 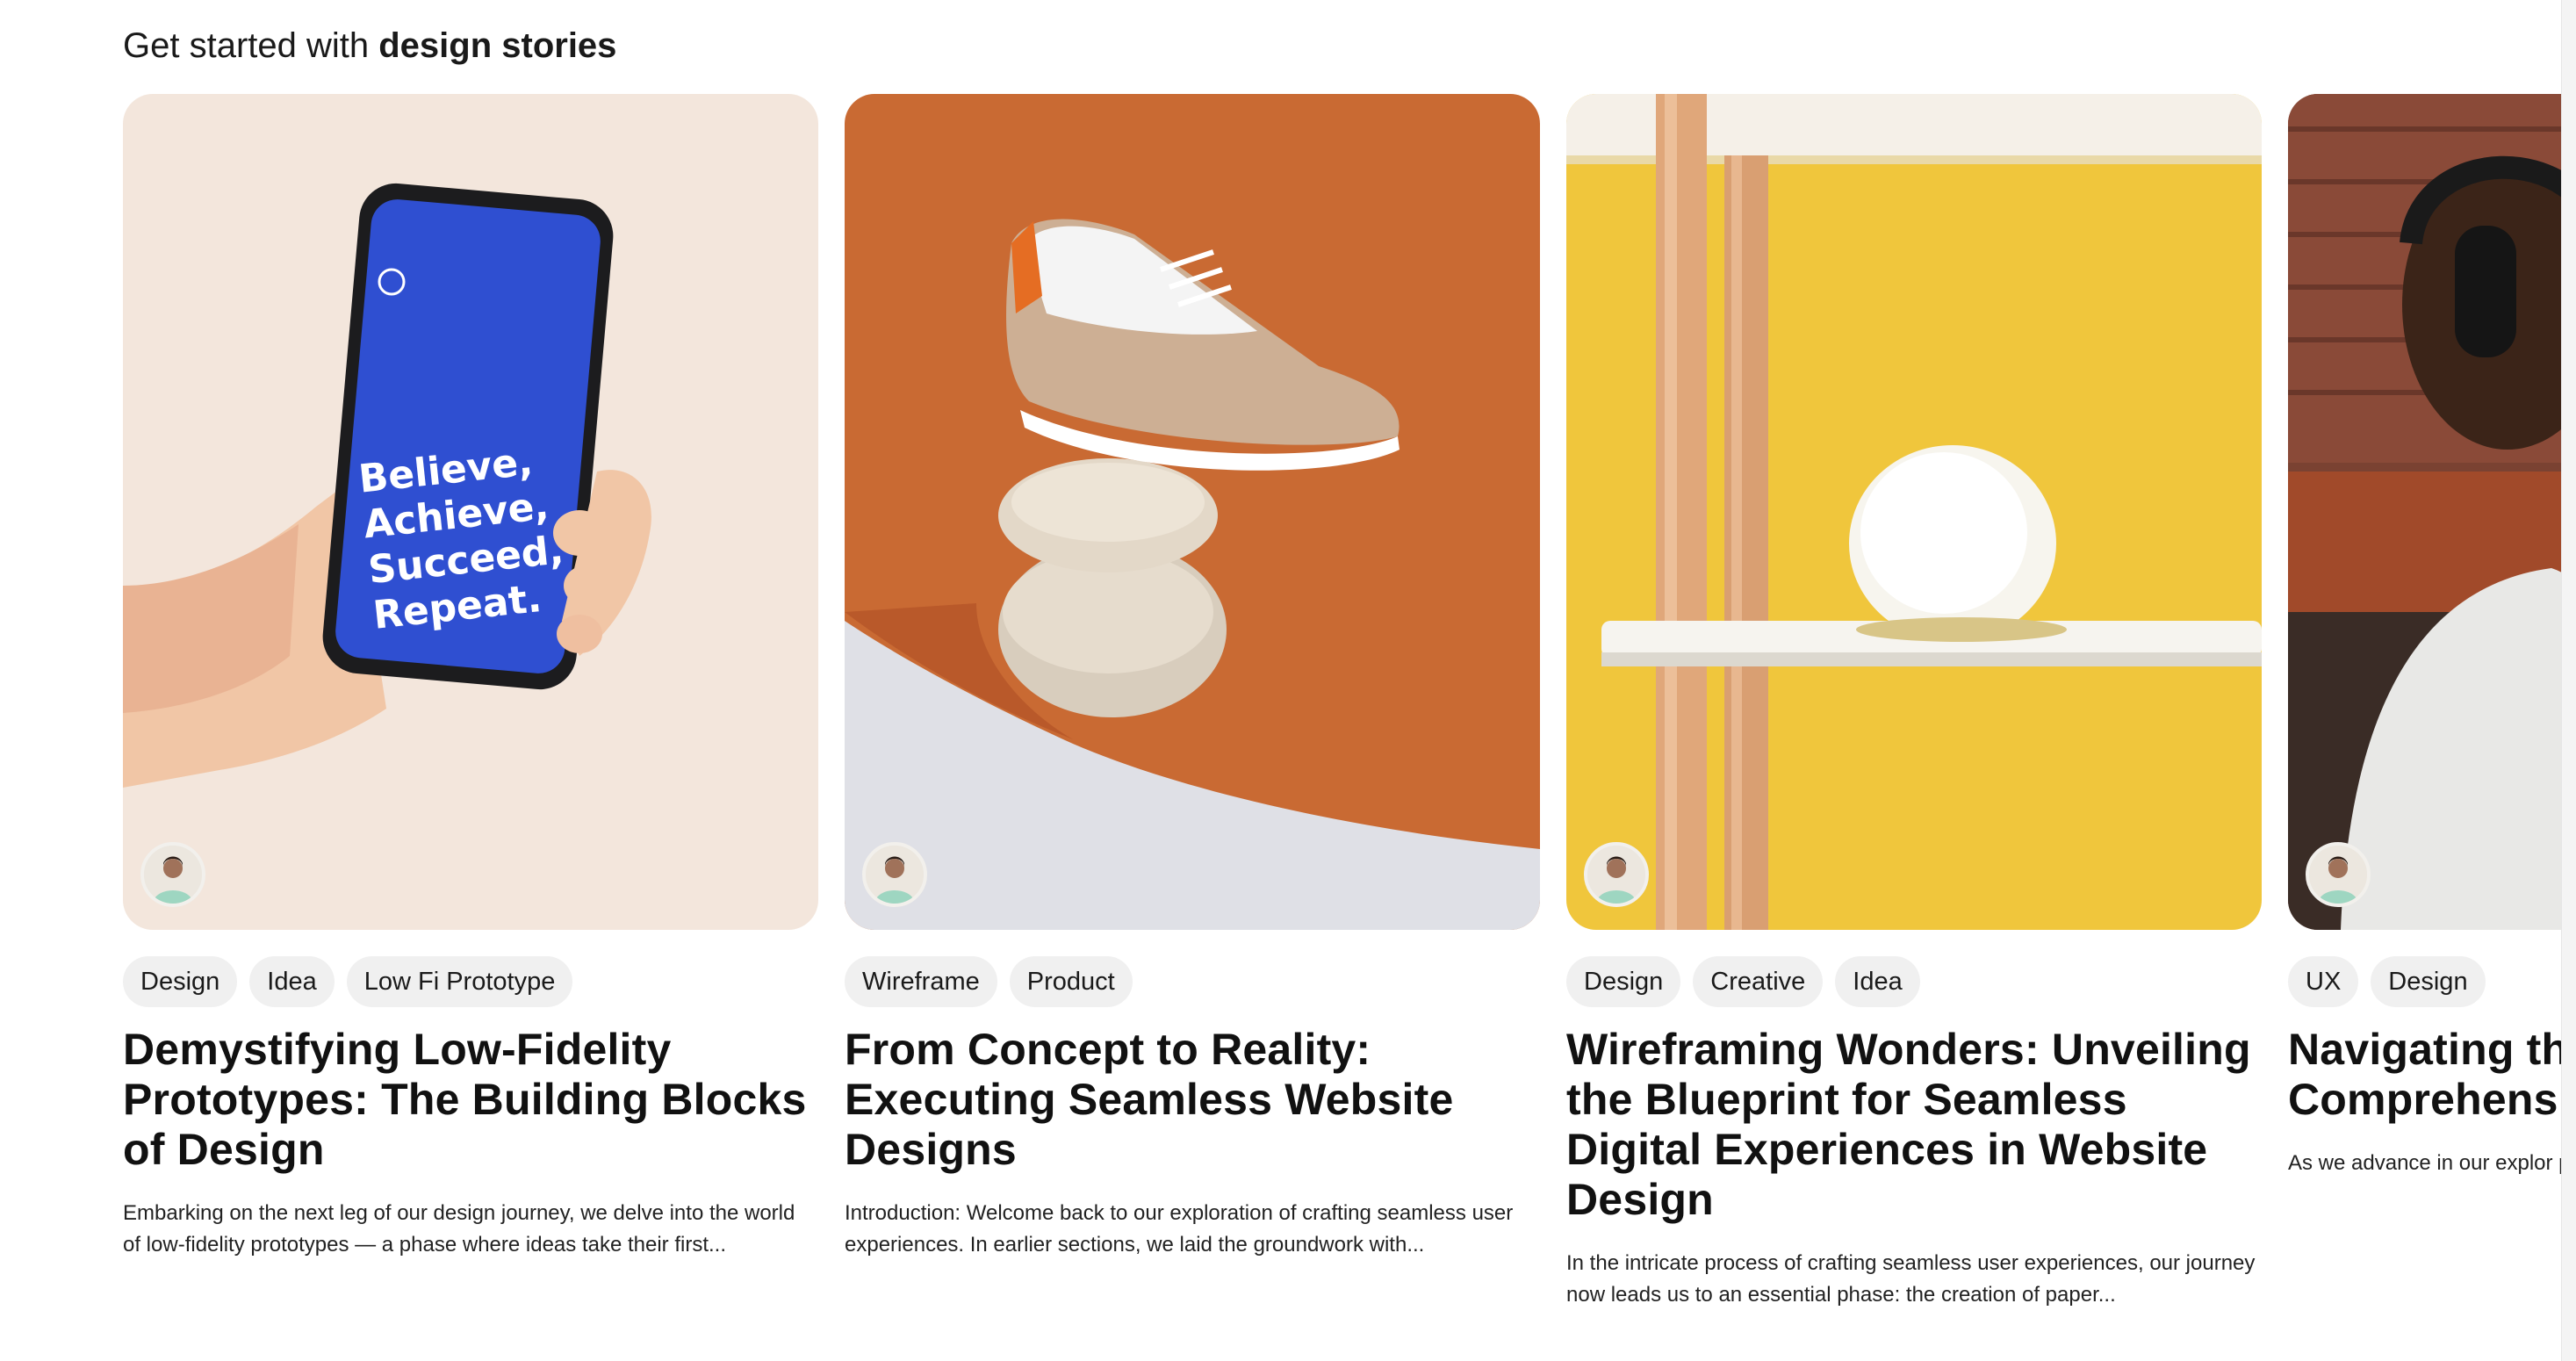 What do you see at coordinates (1192, 981) in the screenshot?
I see `tag-list: Wireframe Product` at bounding box center [1192, 981].